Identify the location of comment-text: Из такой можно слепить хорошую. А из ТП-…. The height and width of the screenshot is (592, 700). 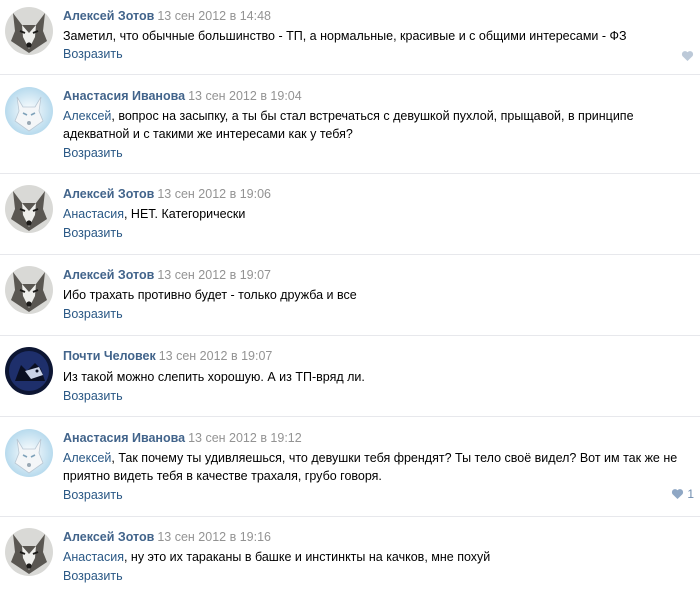
(375, 377).